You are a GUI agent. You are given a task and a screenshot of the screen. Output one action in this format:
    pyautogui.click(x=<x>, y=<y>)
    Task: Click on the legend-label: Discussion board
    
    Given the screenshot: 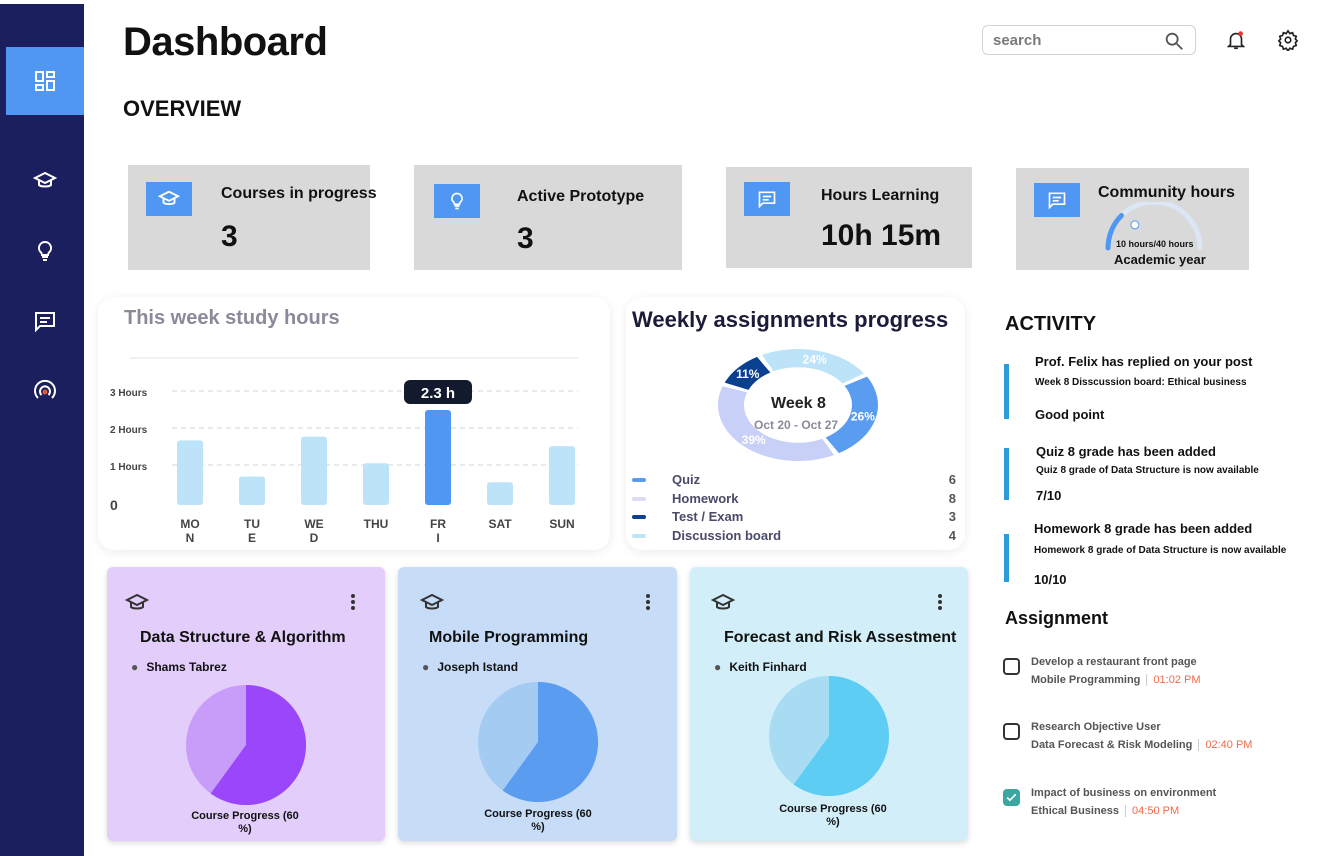 What is the action you would take?
    pyautogui.click(x=727, y=535)
    